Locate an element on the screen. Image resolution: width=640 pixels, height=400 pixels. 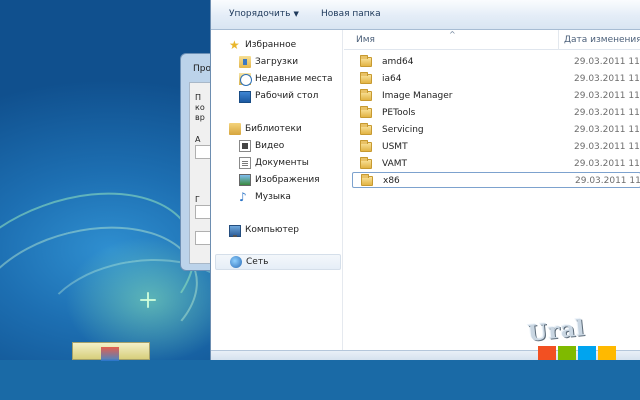
nav-libraries: Библиотеки is located at coordinates (265, 129).